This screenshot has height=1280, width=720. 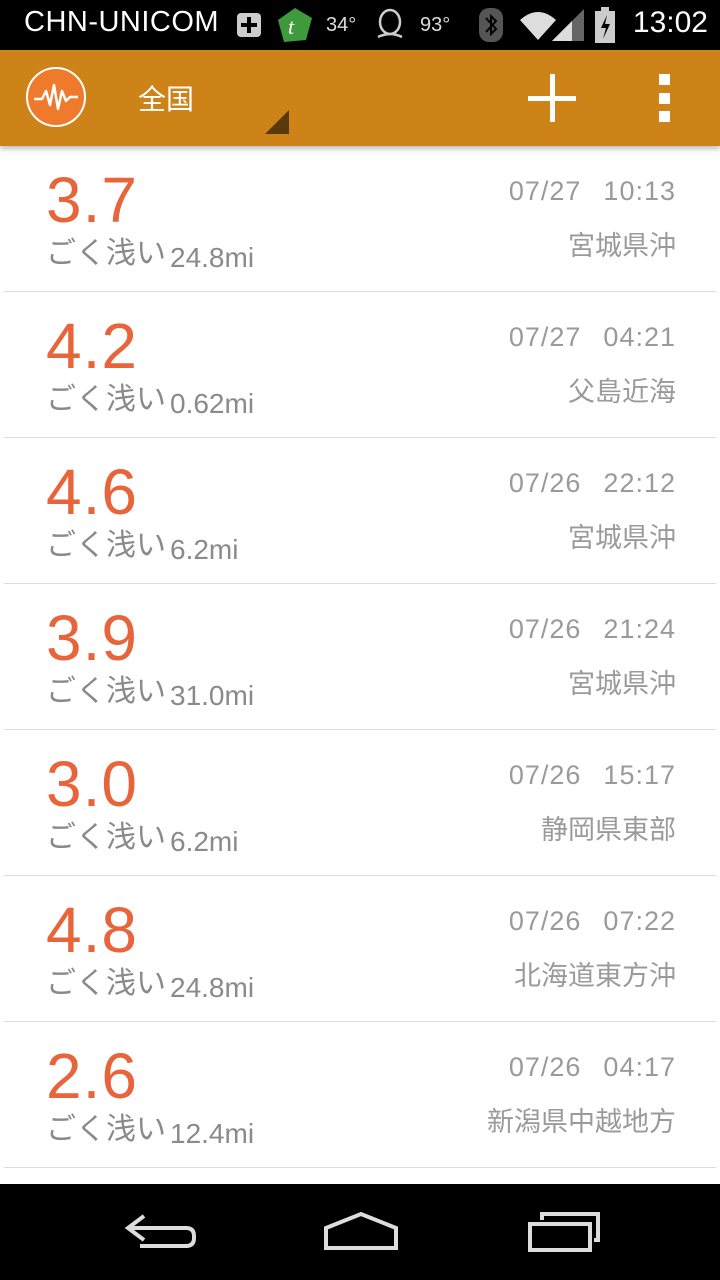 I want to click on svg-text: t, so click(x=291, y=26).